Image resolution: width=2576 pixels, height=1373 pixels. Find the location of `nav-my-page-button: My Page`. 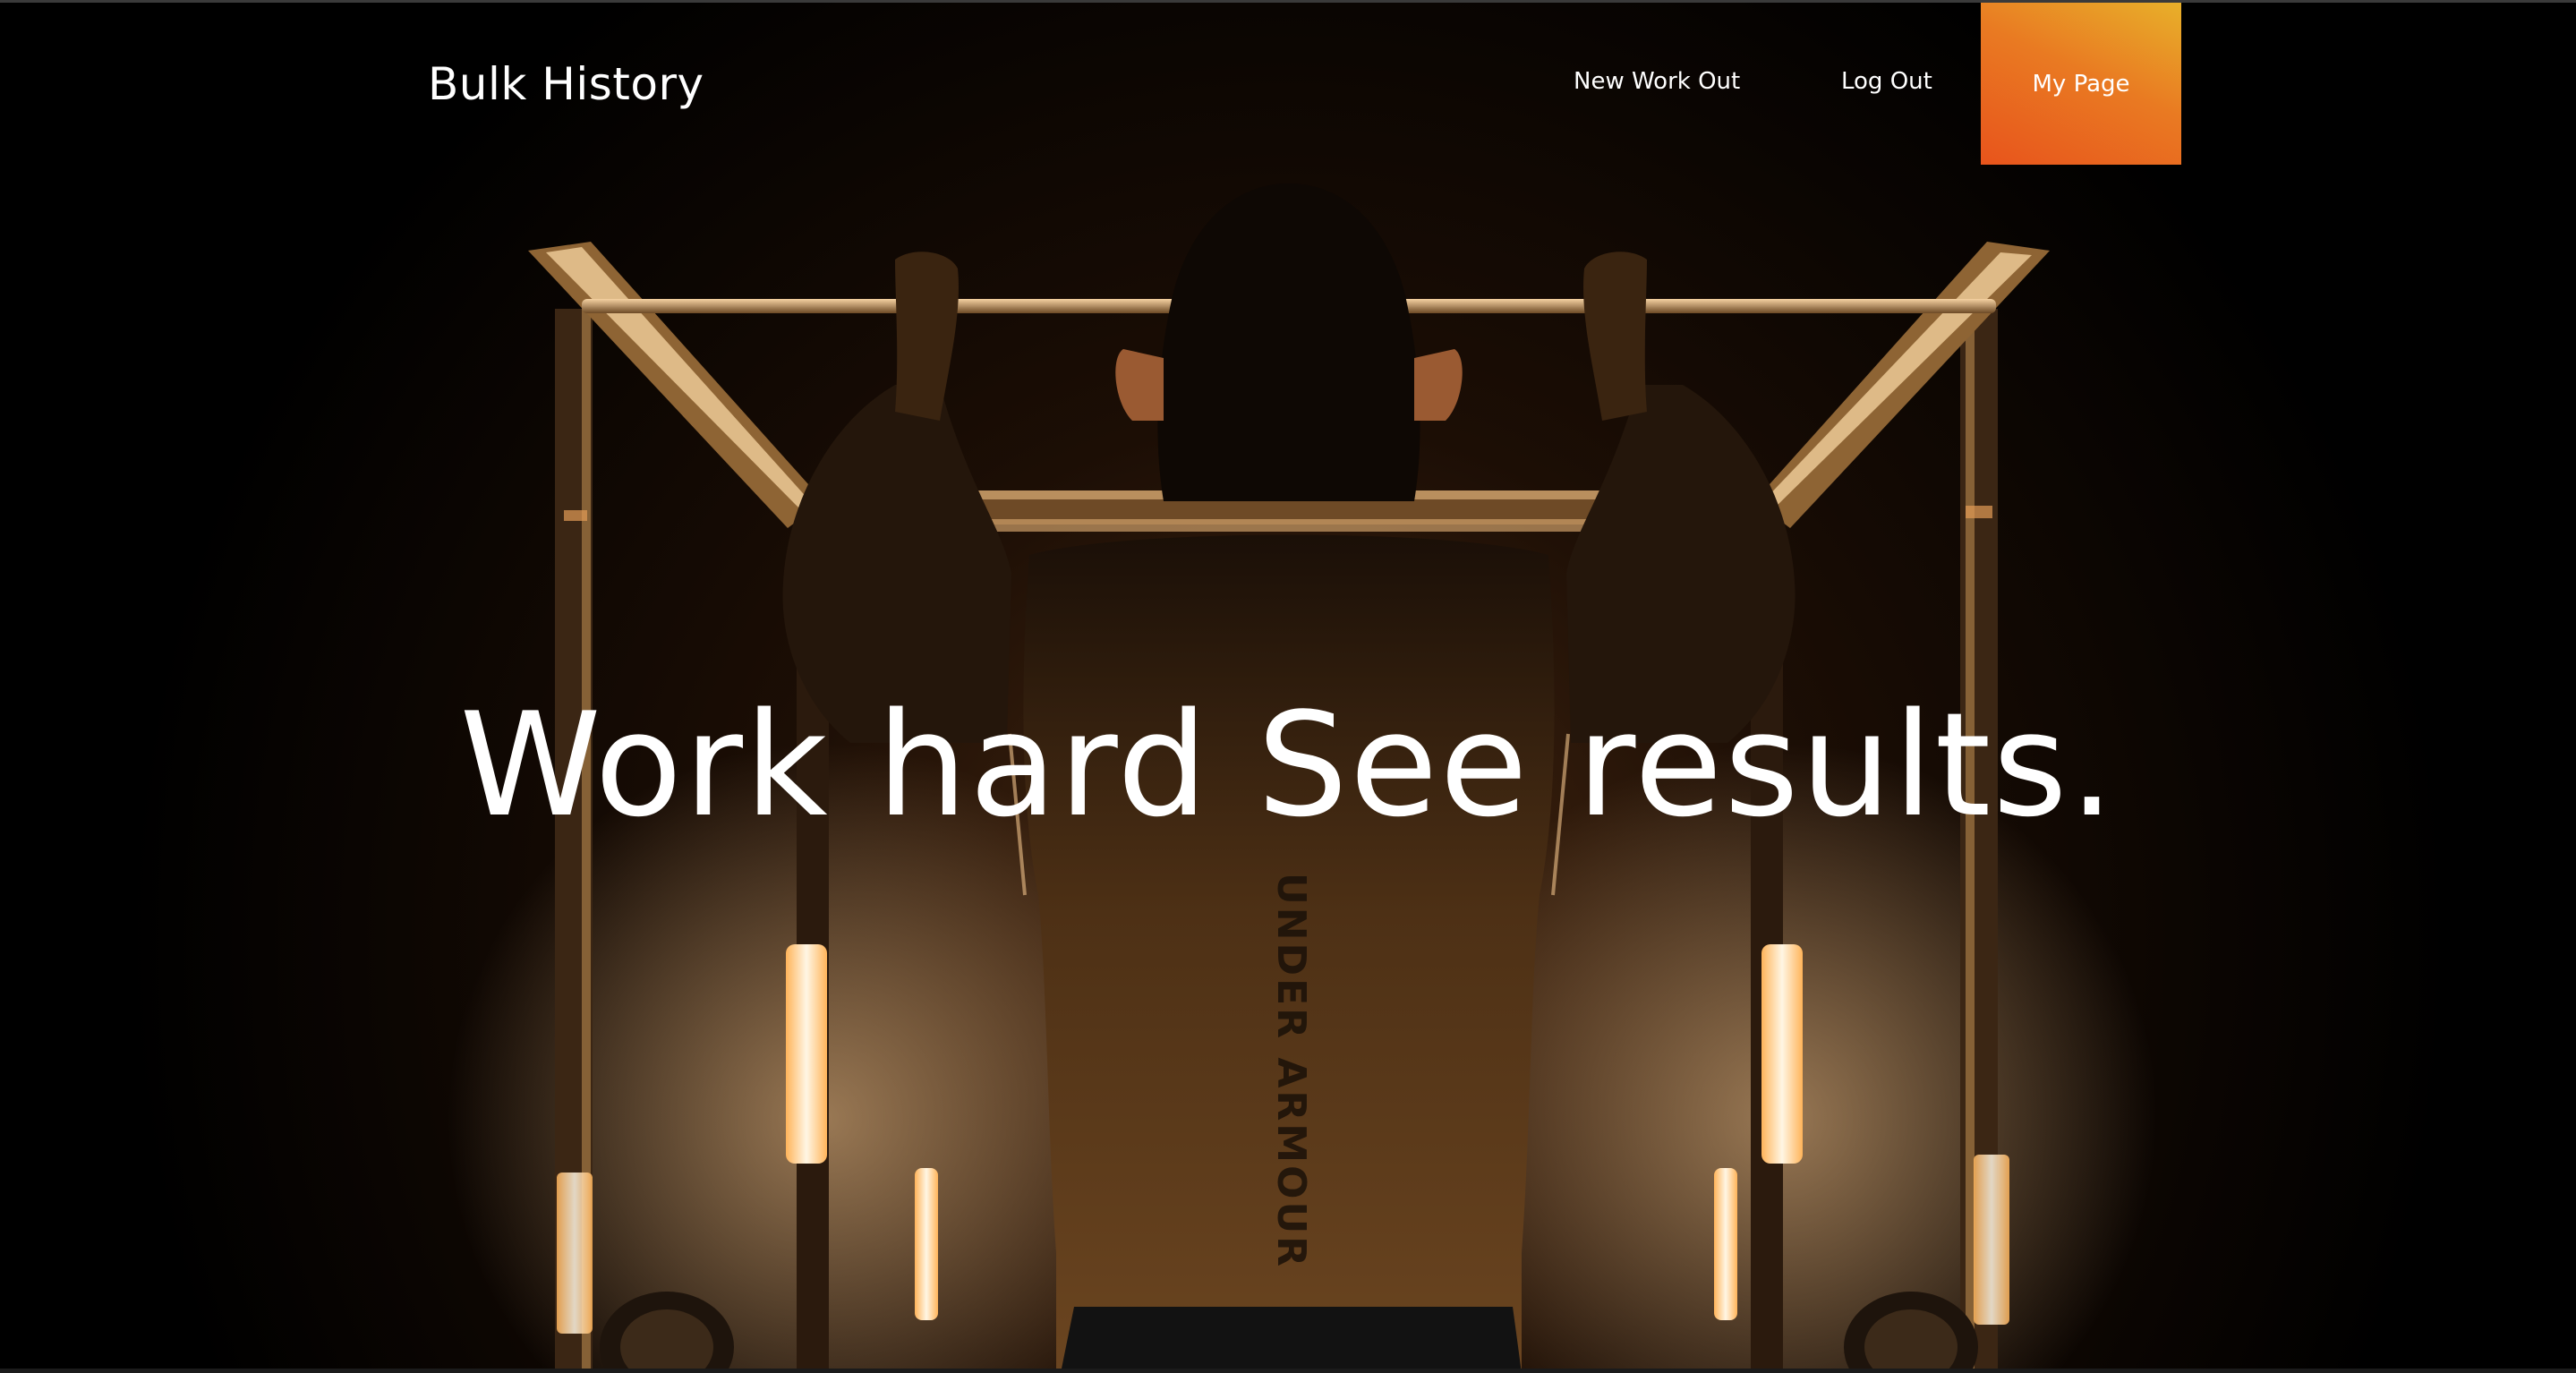

nav-my-page-button: My Page is located at coordinates (2081, 84).